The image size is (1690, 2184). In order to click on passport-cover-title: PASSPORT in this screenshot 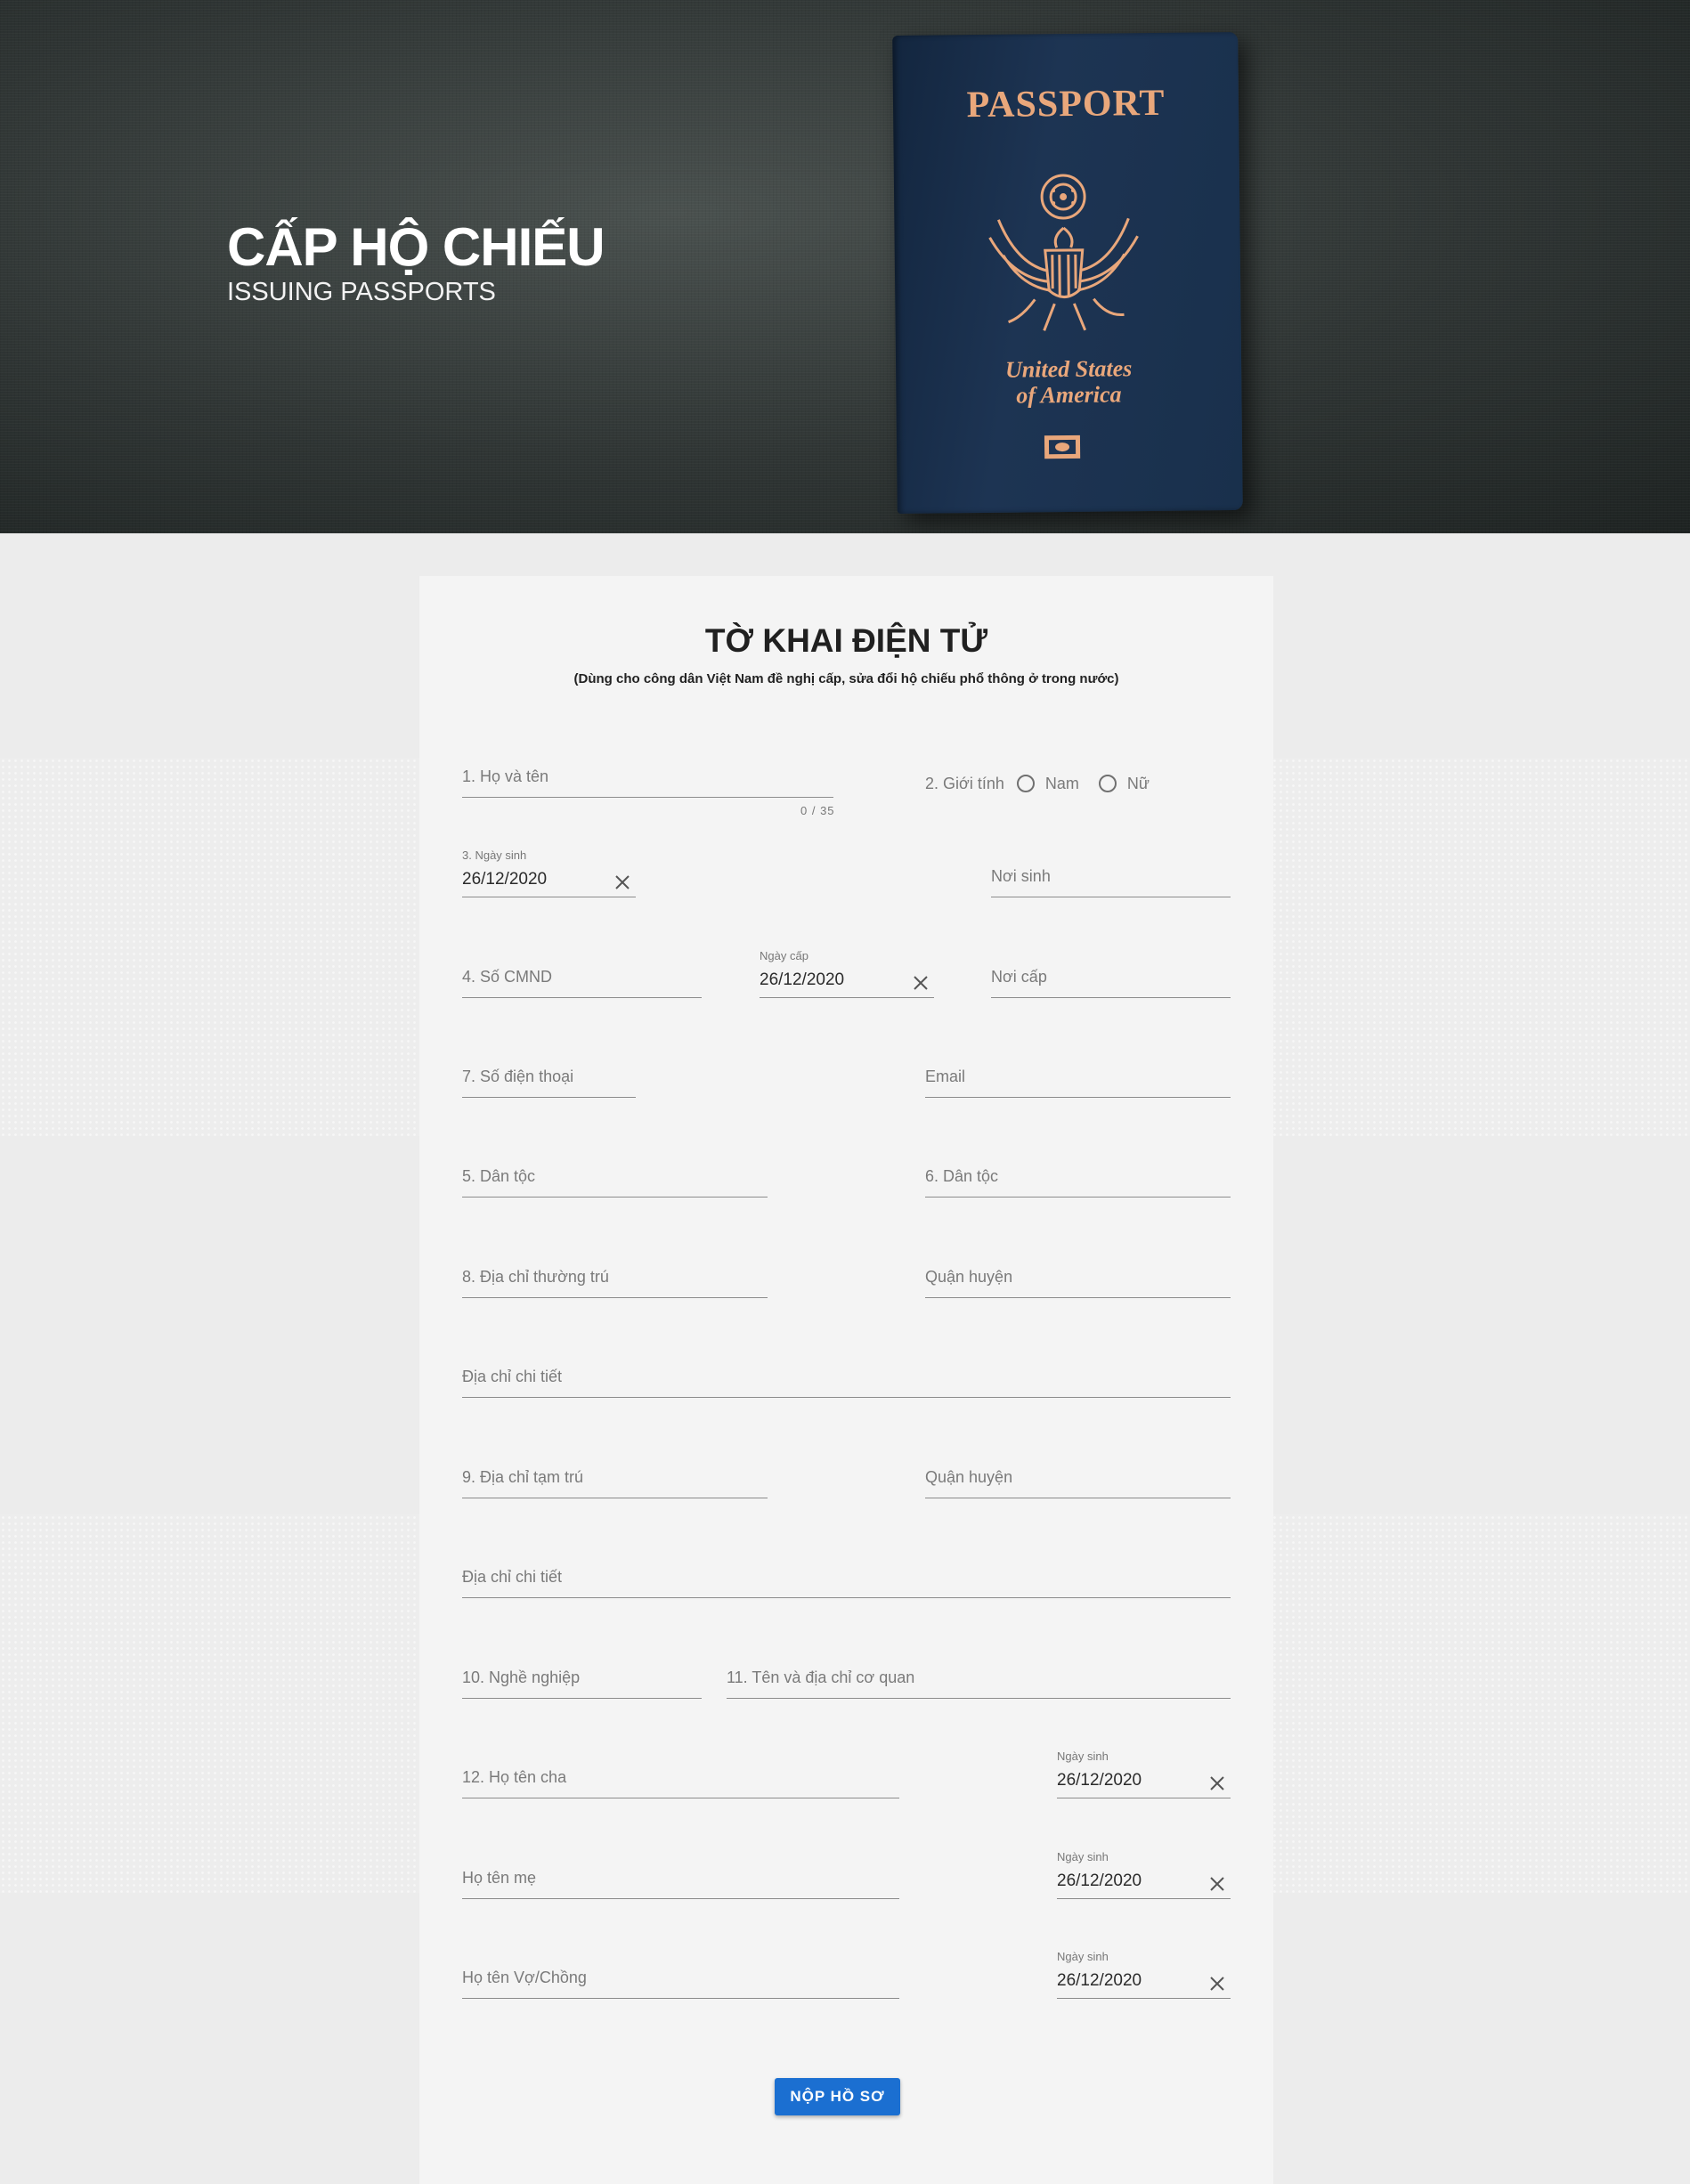, I will do `click(1066, 104)`.